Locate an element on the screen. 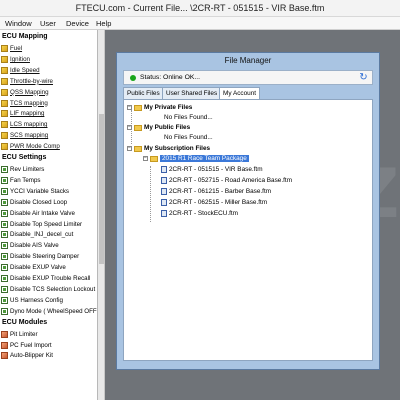  sidebar-item: Disable EXUP Trouble Recall is located at coordinates (45, 278).